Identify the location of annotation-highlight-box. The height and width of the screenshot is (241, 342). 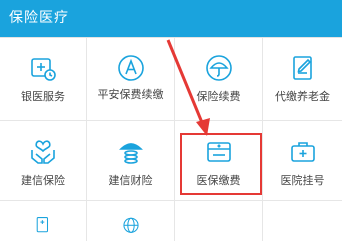
(221, 164).